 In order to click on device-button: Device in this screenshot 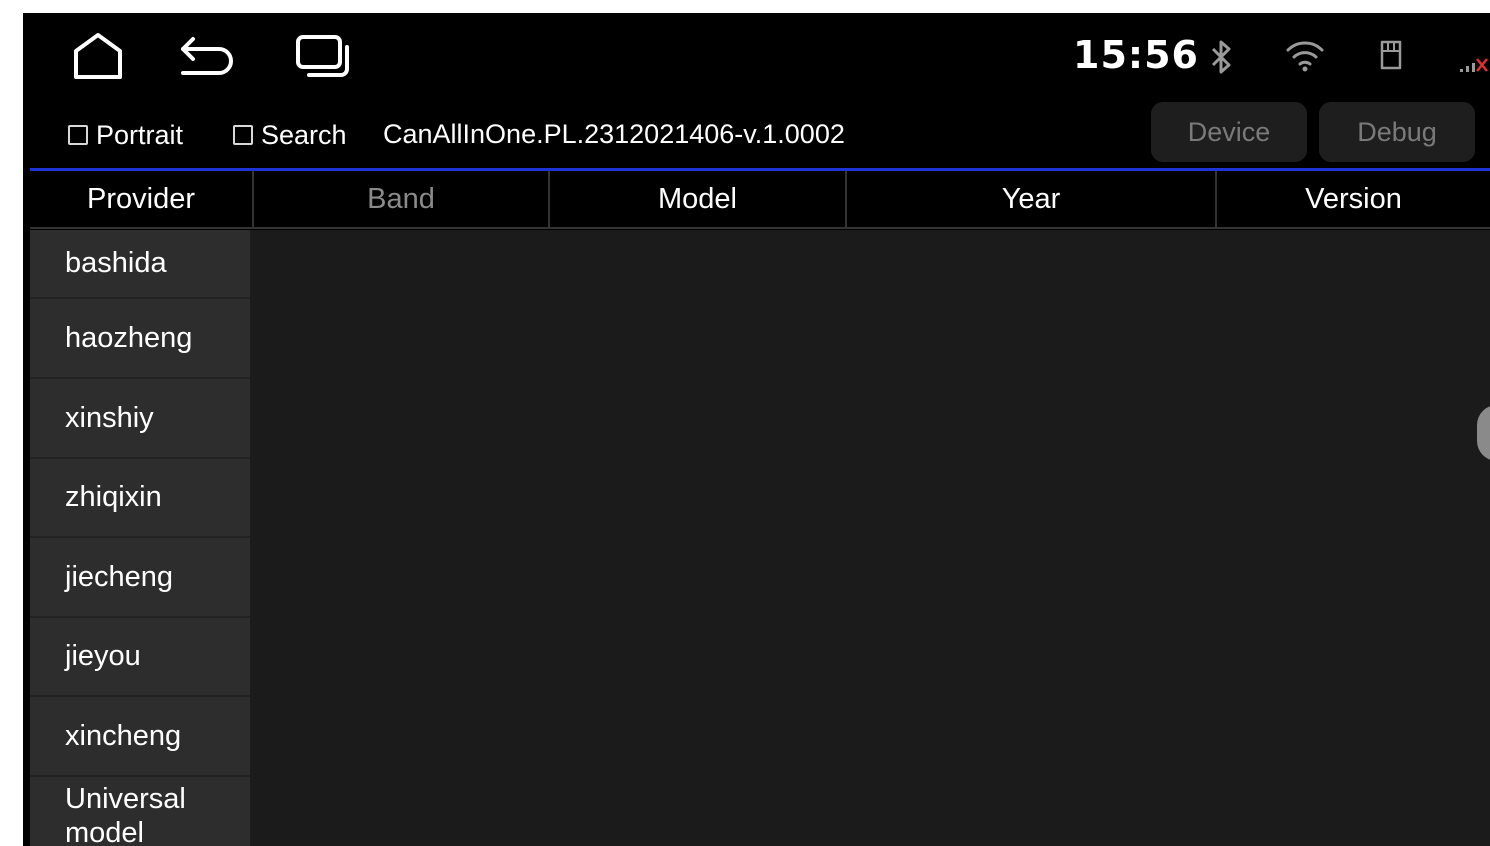, I will do `click(1229, 132)`.